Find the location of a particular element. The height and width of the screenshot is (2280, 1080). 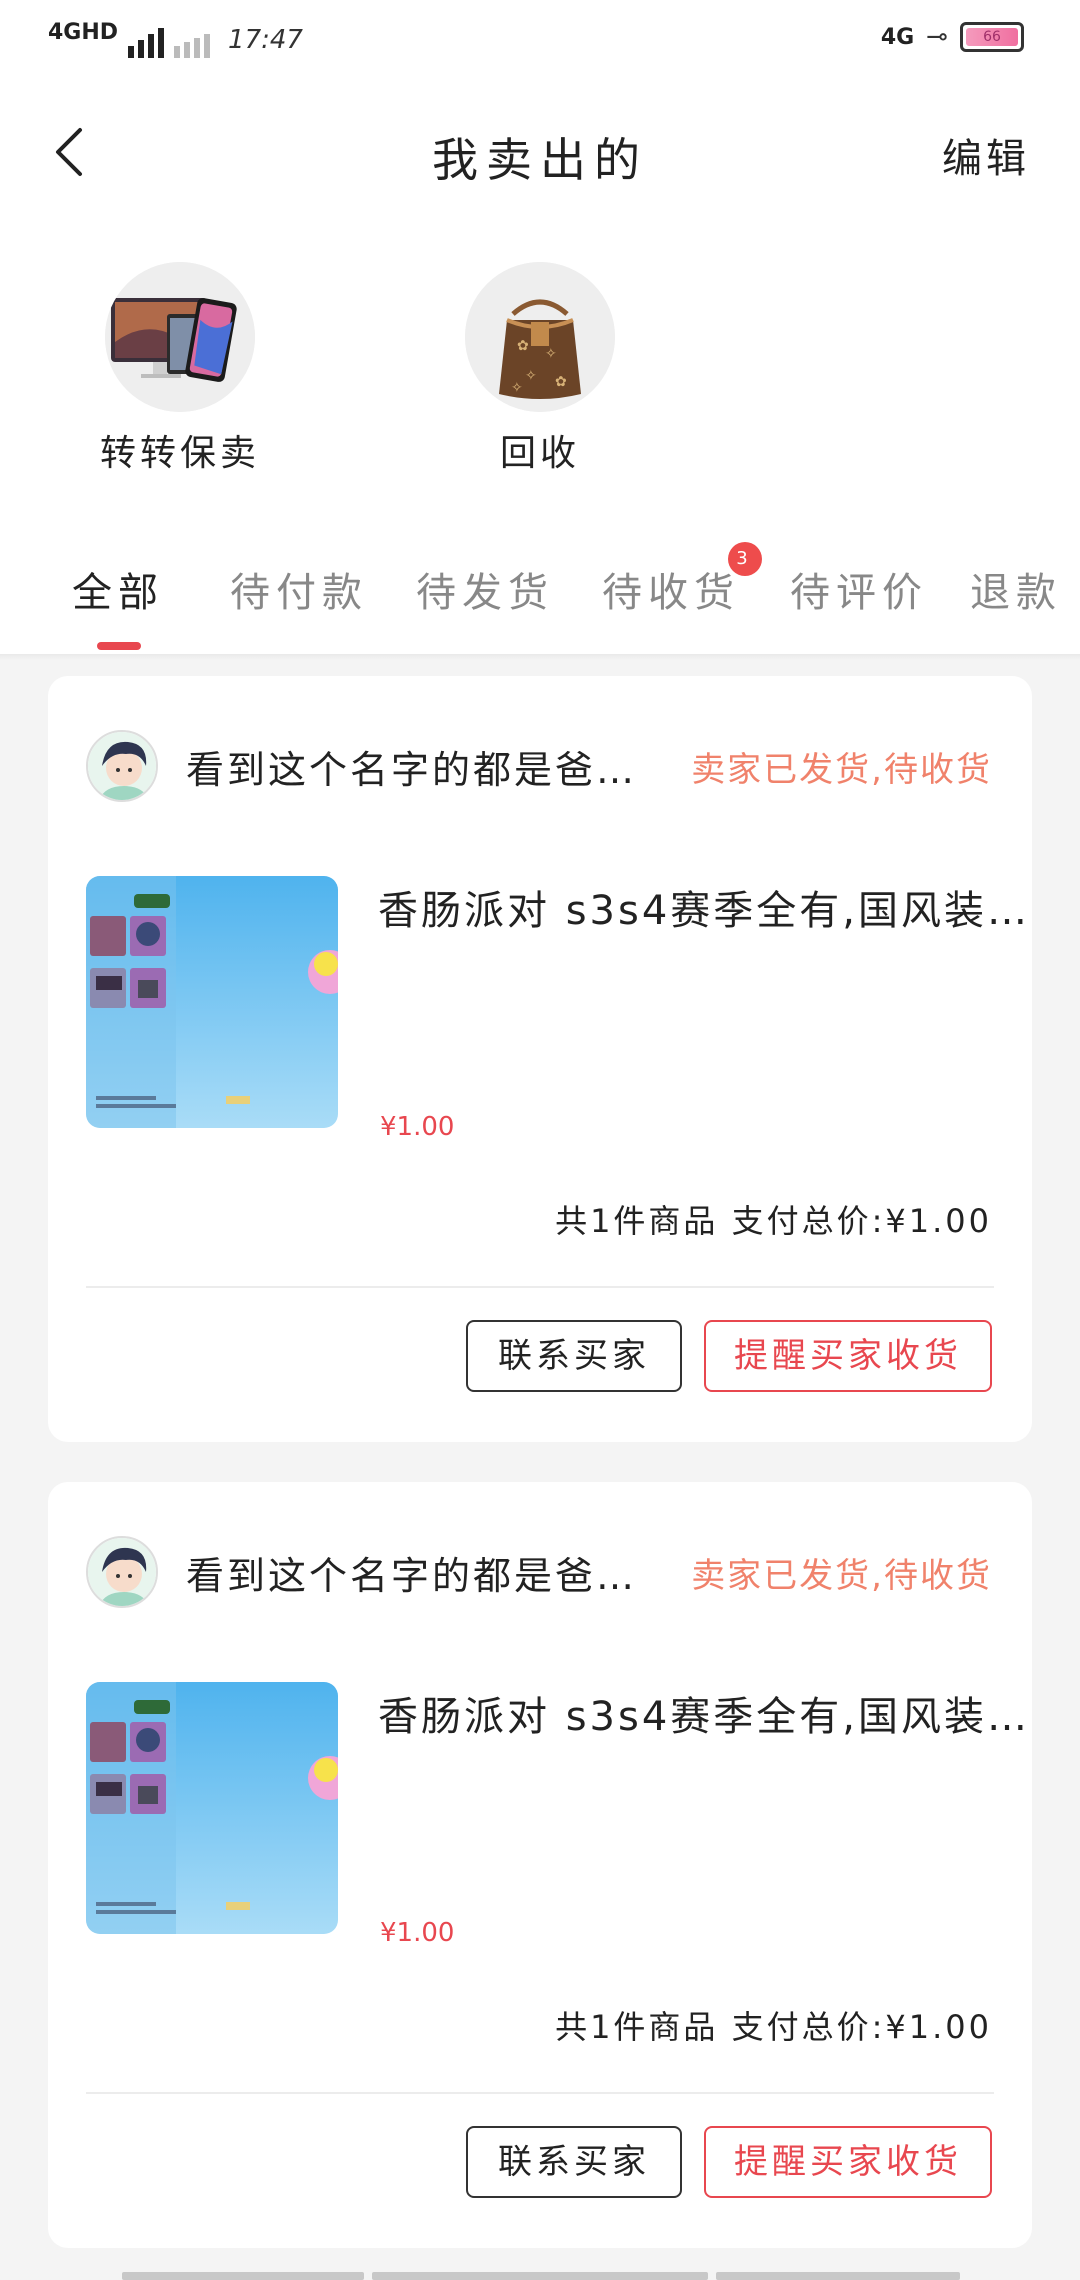

tab-label: 待付款 is located at coordinates (299, 593).